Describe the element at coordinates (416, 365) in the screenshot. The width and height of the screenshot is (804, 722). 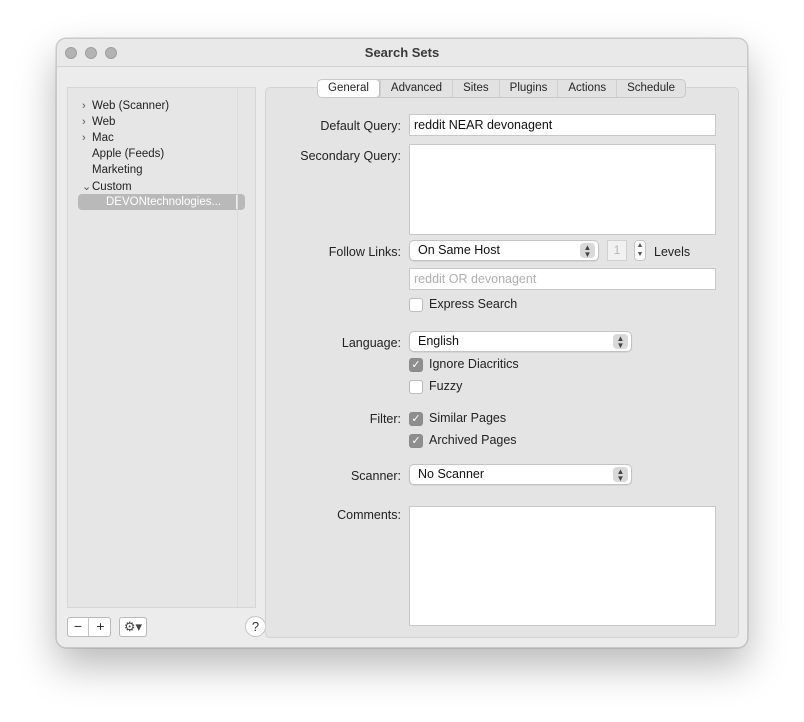
I see `ignore-diacritics-checkbox: ✓` at that location.